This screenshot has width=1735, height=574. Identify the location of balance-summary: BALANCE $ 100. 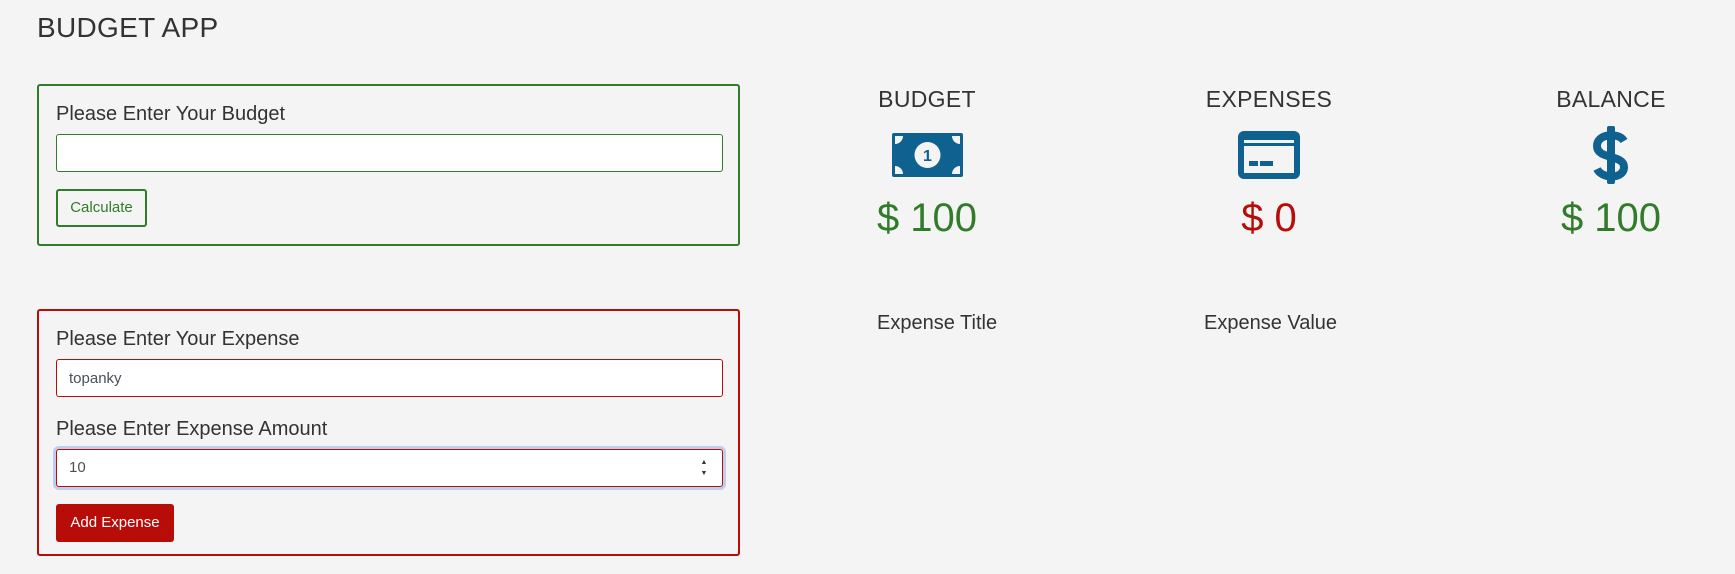
(1611, 163).